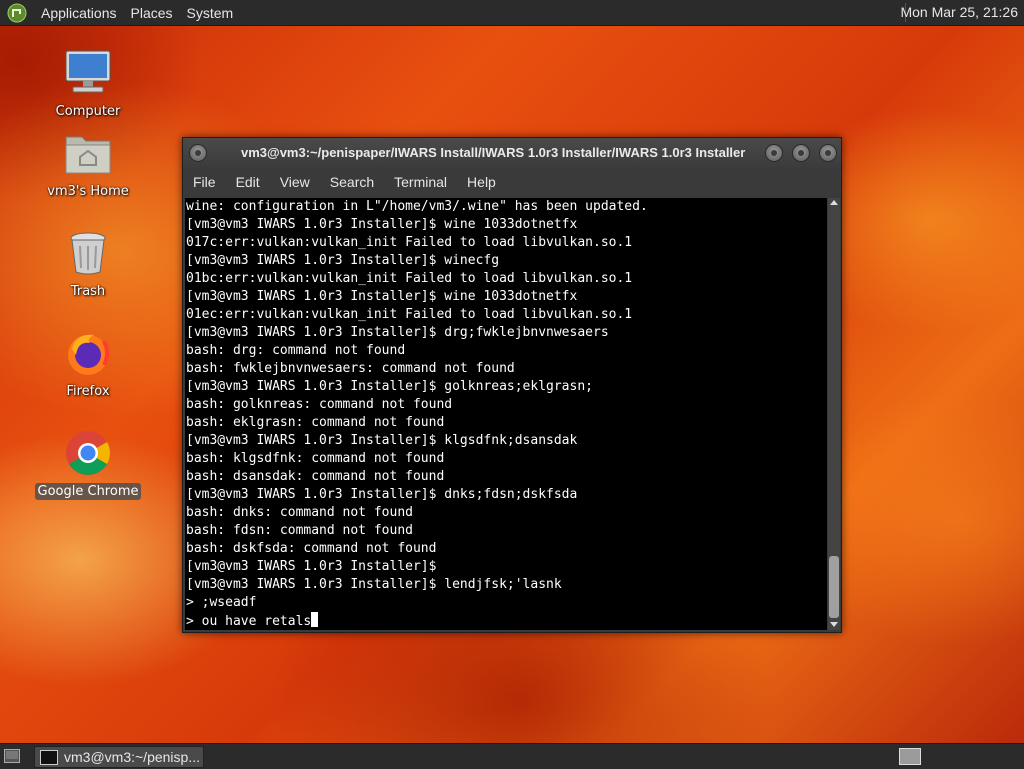  I want to click on terminal-line: bash: dsansdak: command not found, so click(315, 476).